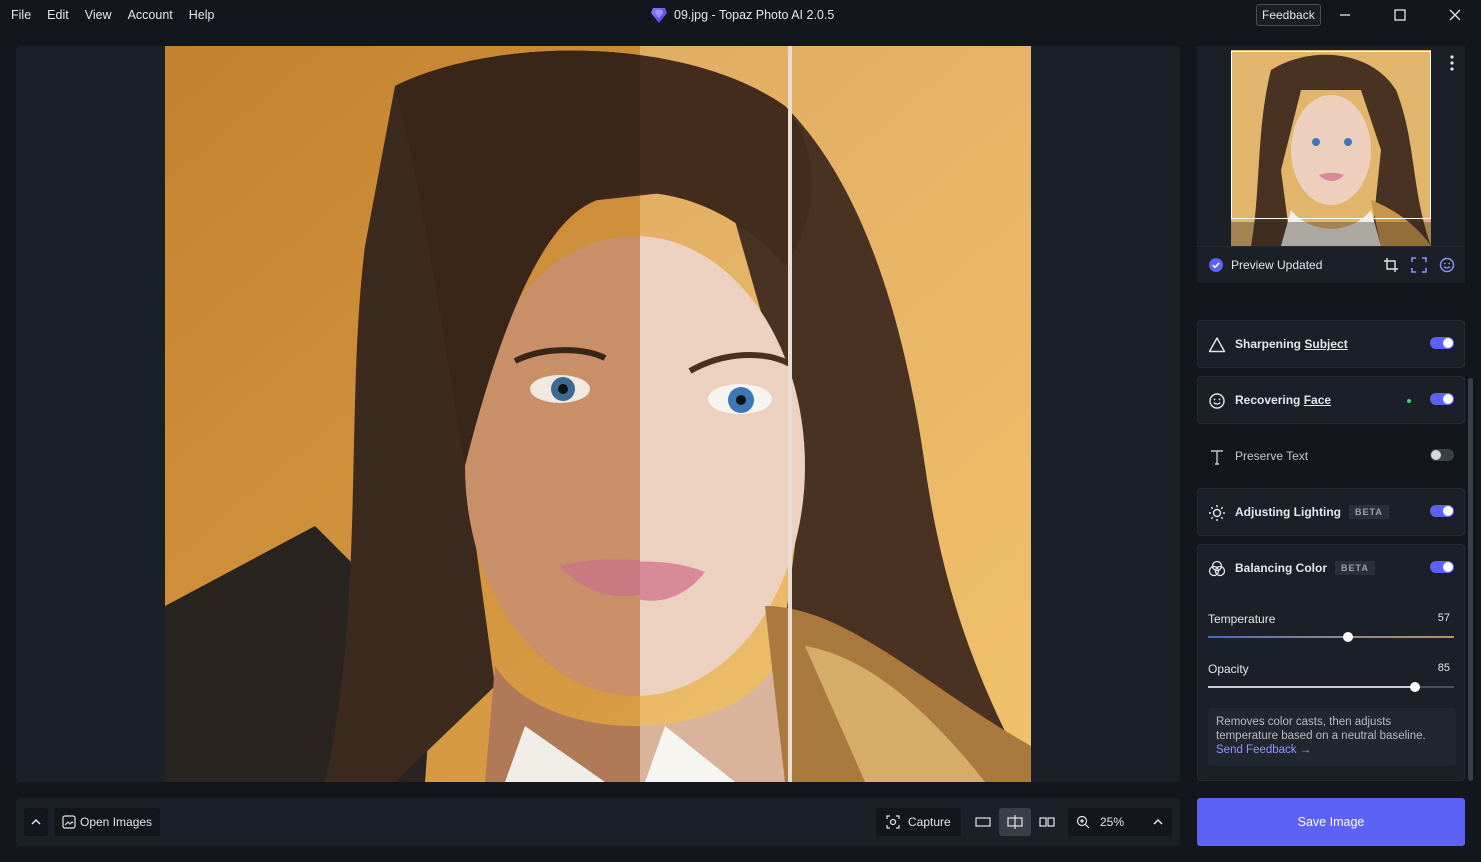 This screenshot has height=862, width=1481. What do you see at coordinates (1443, 618) in the screenshot?
I see `temperature-value: 57` at bounding box center [1443, 618].